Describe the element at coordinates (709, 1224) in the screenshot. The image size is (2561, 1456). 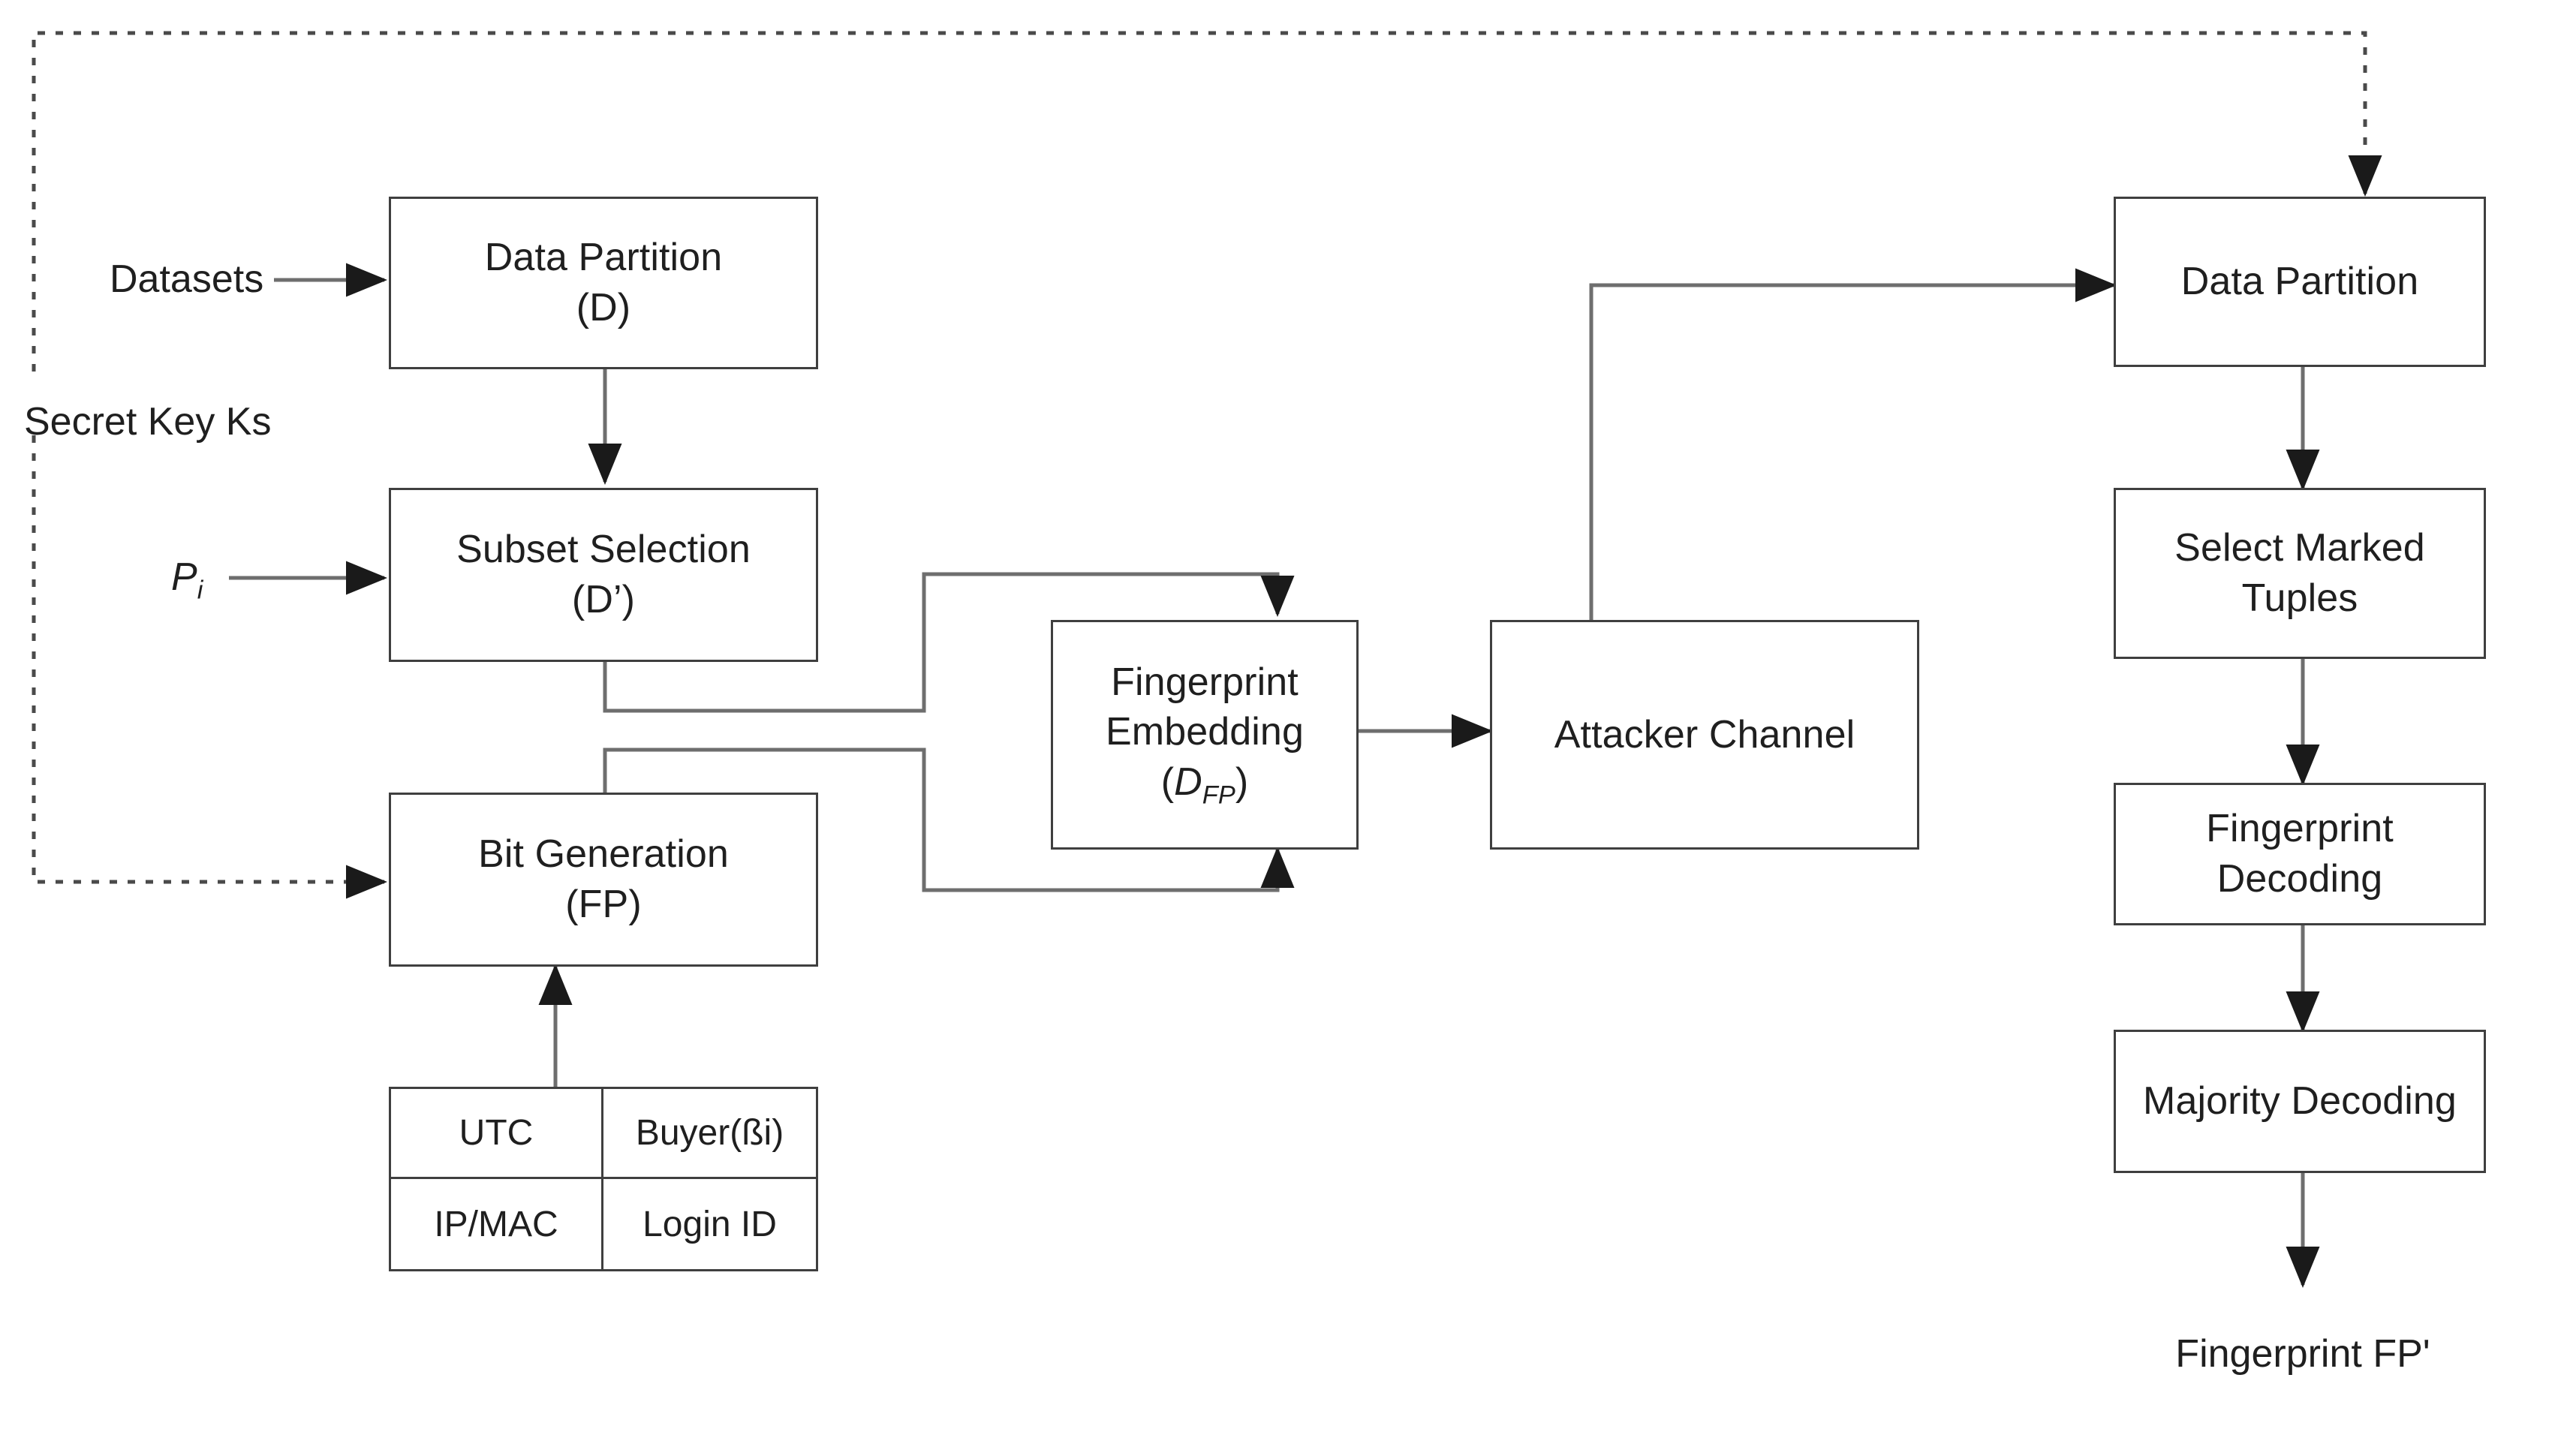
I see `table-cell-login-id: Login ID` at that location.